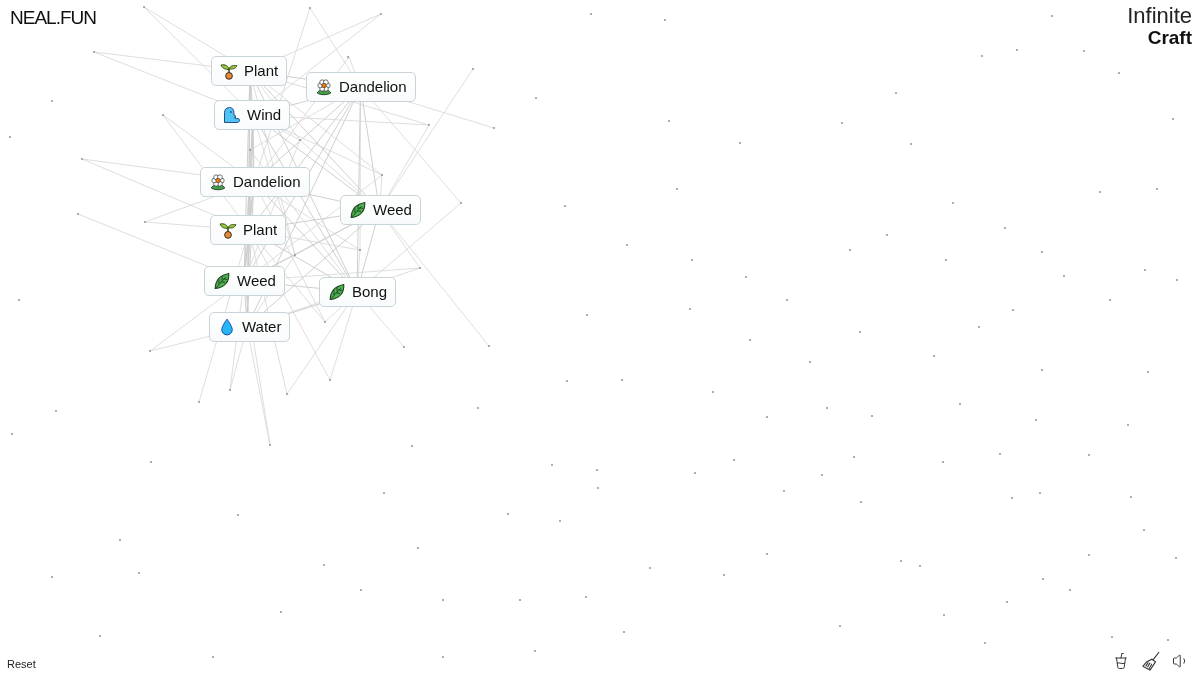 This screenshot has height=675, width=1200. What do you see at coordinates (53, 18) in the screenshot?
I see `site-logo: NEAL.FUN` at bounding box center [53, 18].